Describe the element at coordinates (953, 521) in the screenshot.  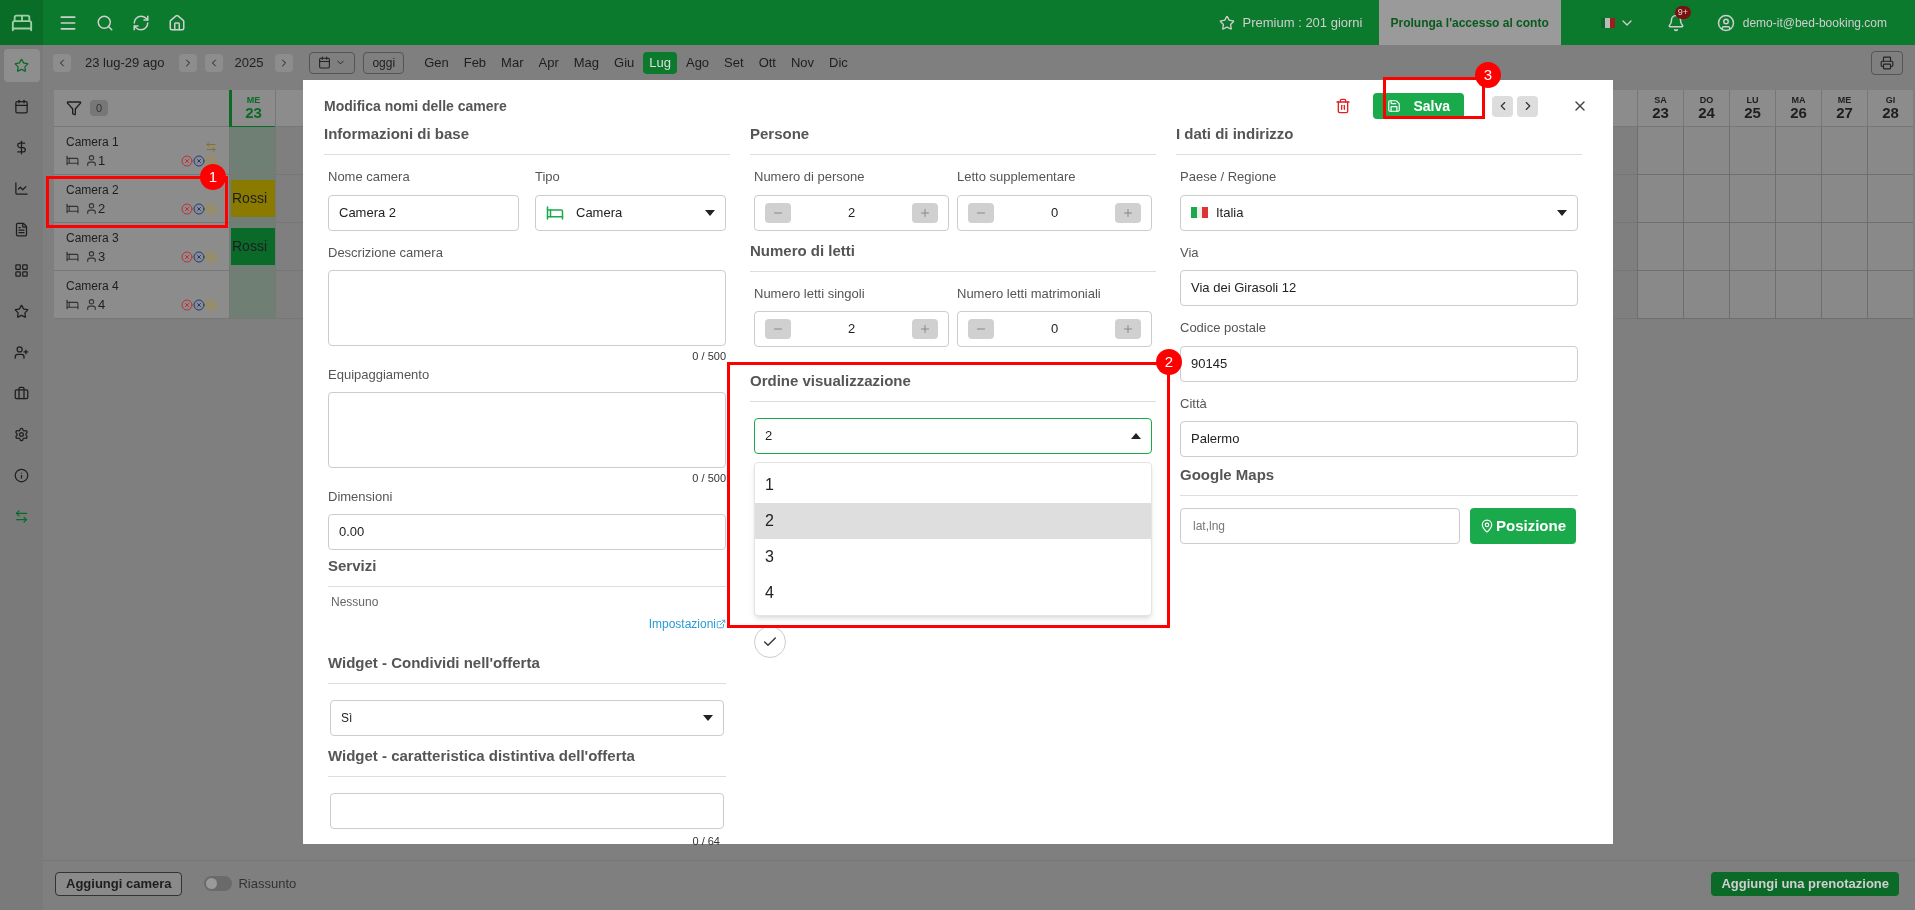
I see `dropdown-option: 2` at that location.